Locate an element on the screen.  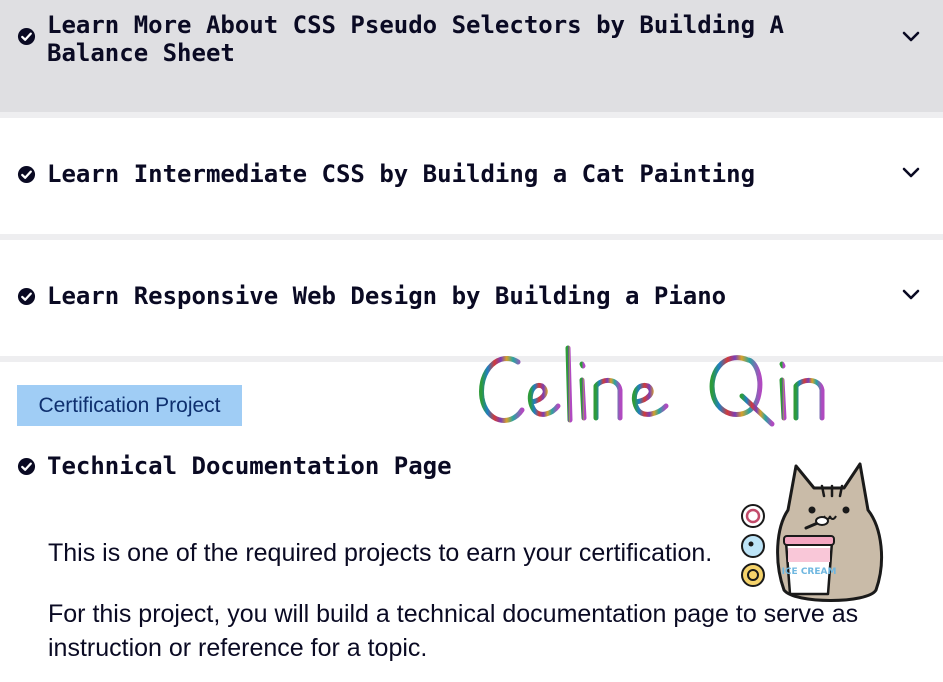
certification-project-badge: Certification Project is located at coordinates (129, 405).